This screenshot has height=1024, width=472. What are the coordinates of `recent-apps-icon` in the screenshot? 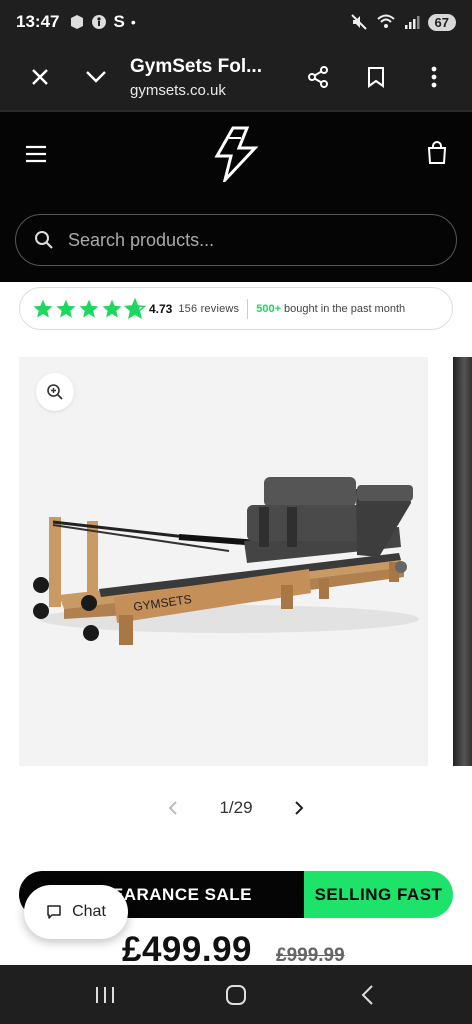 It's located at (105, 994).